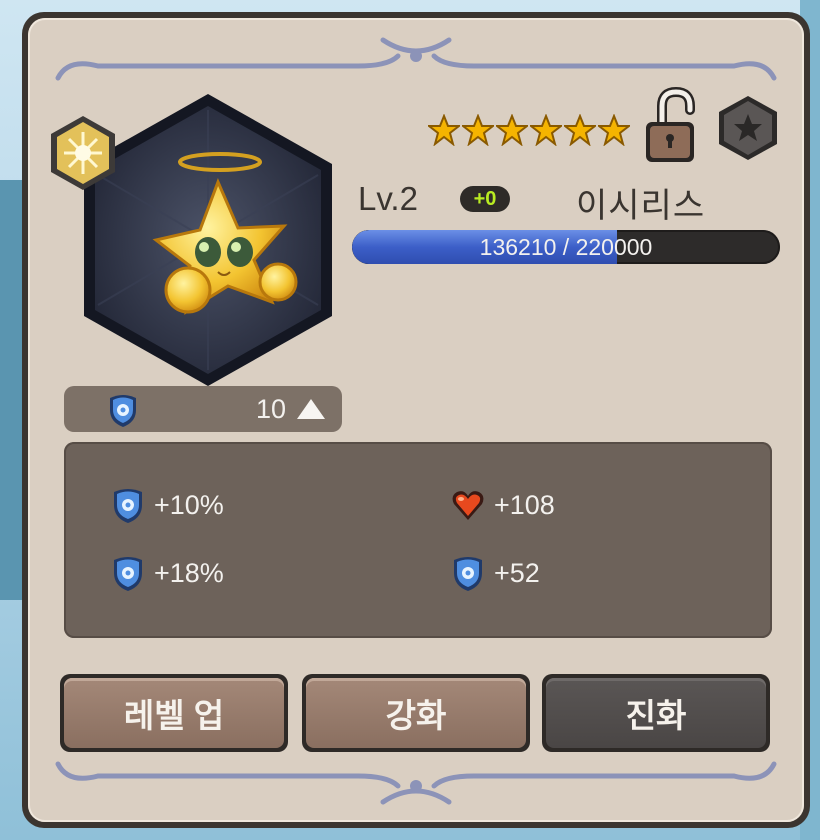  I want to click on element-badge-icon, so click(83, 153).